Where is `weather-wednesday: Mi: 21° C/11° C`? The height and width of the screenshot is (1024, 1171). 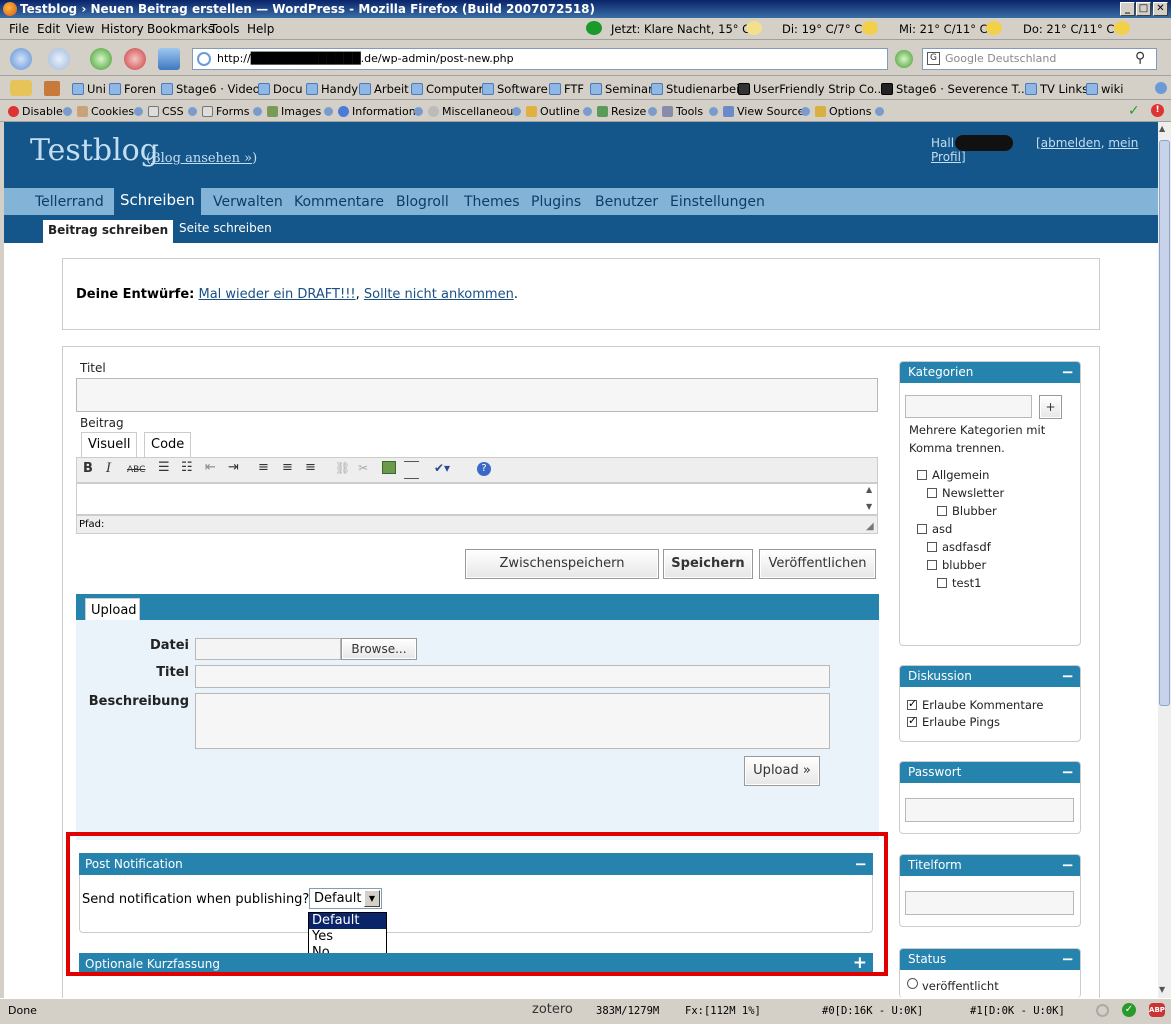
weather-wednesday: Mi: 21° C/11° C is located at coordinates (943, 29).